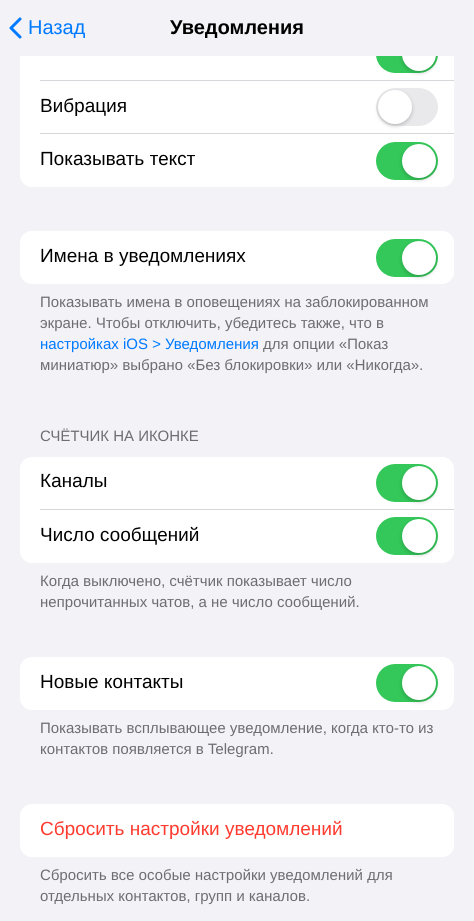 The image size is (474, 921). I want to click on section-footer: Показывать всплывающее уведомление, когда кто-то из контактов появляется в Telegram., so click(237, 735).